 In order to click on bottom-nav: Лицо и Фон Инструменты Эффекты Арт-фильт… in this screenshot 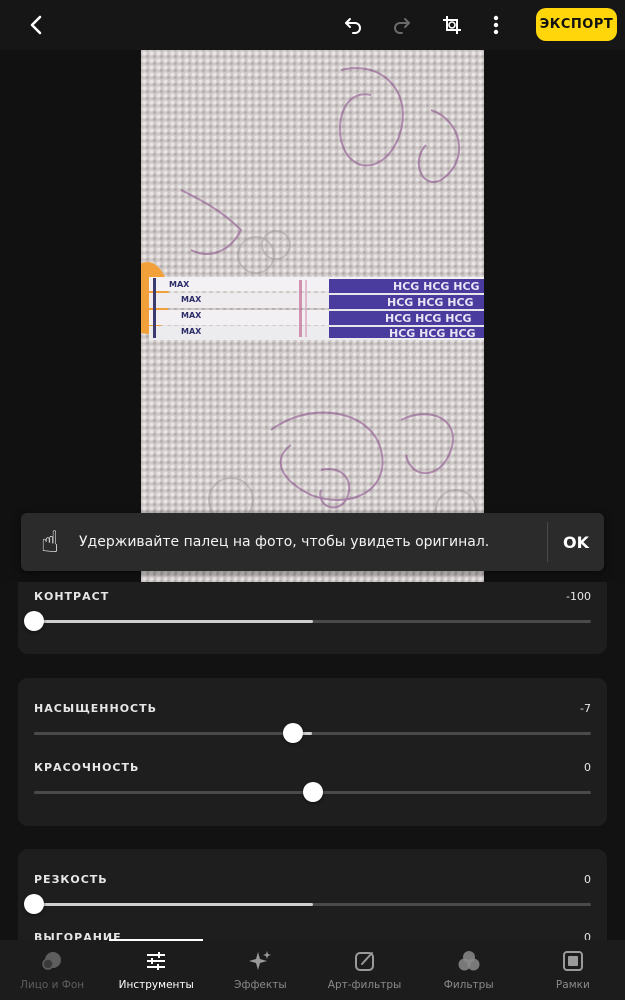, I will do `click(312, 969)`.